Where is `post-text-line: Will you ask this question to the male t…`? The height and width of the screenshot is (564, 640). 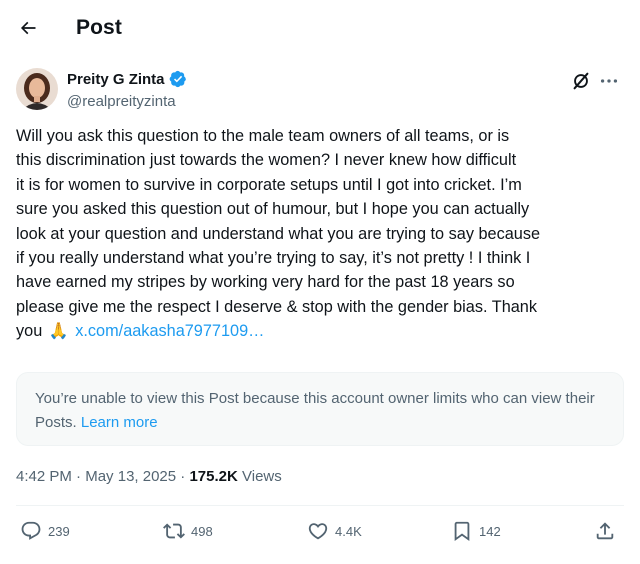
post-text-line: Will you ask this question to the male t… is located at coordinates (263, 136).